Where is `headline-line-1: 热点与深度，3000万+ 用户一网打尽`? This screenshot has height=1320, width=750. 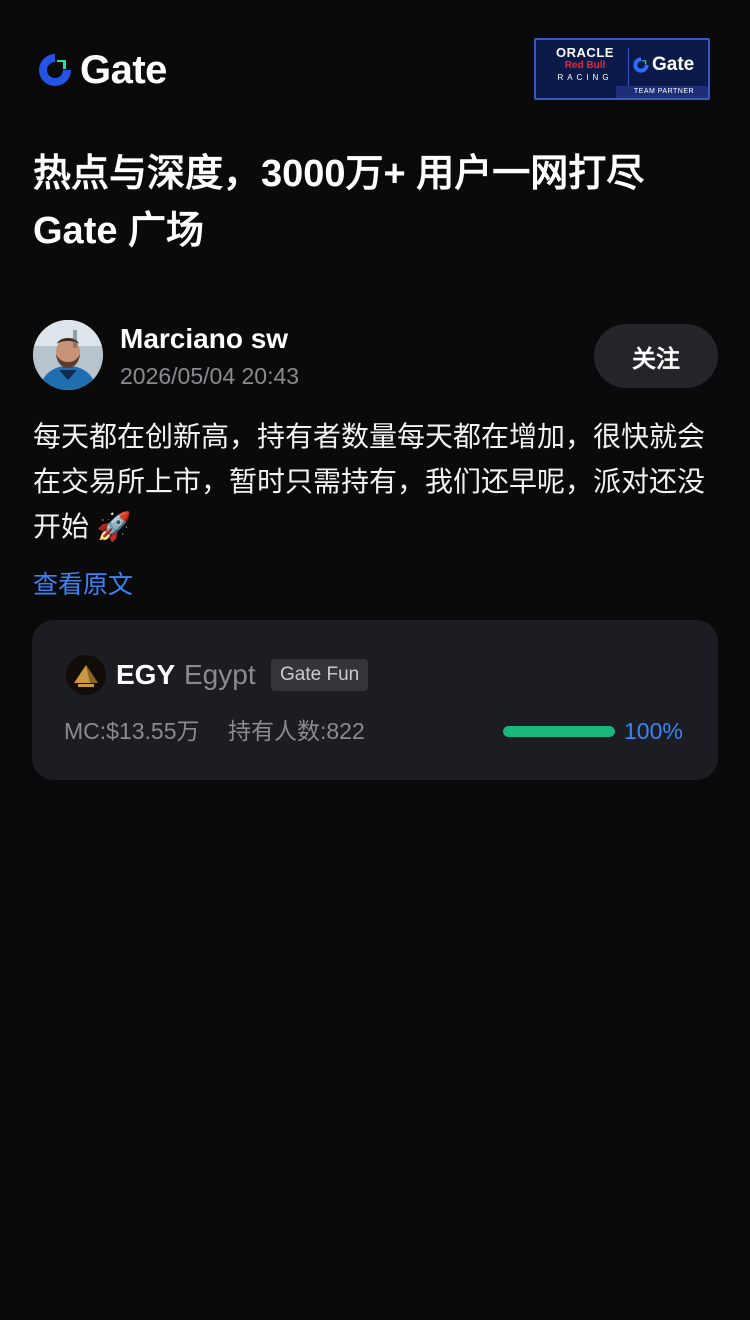
headline-line-1: 热点与深度，3000万+ 用户一网打尽 is located at coordinates (339, 174).